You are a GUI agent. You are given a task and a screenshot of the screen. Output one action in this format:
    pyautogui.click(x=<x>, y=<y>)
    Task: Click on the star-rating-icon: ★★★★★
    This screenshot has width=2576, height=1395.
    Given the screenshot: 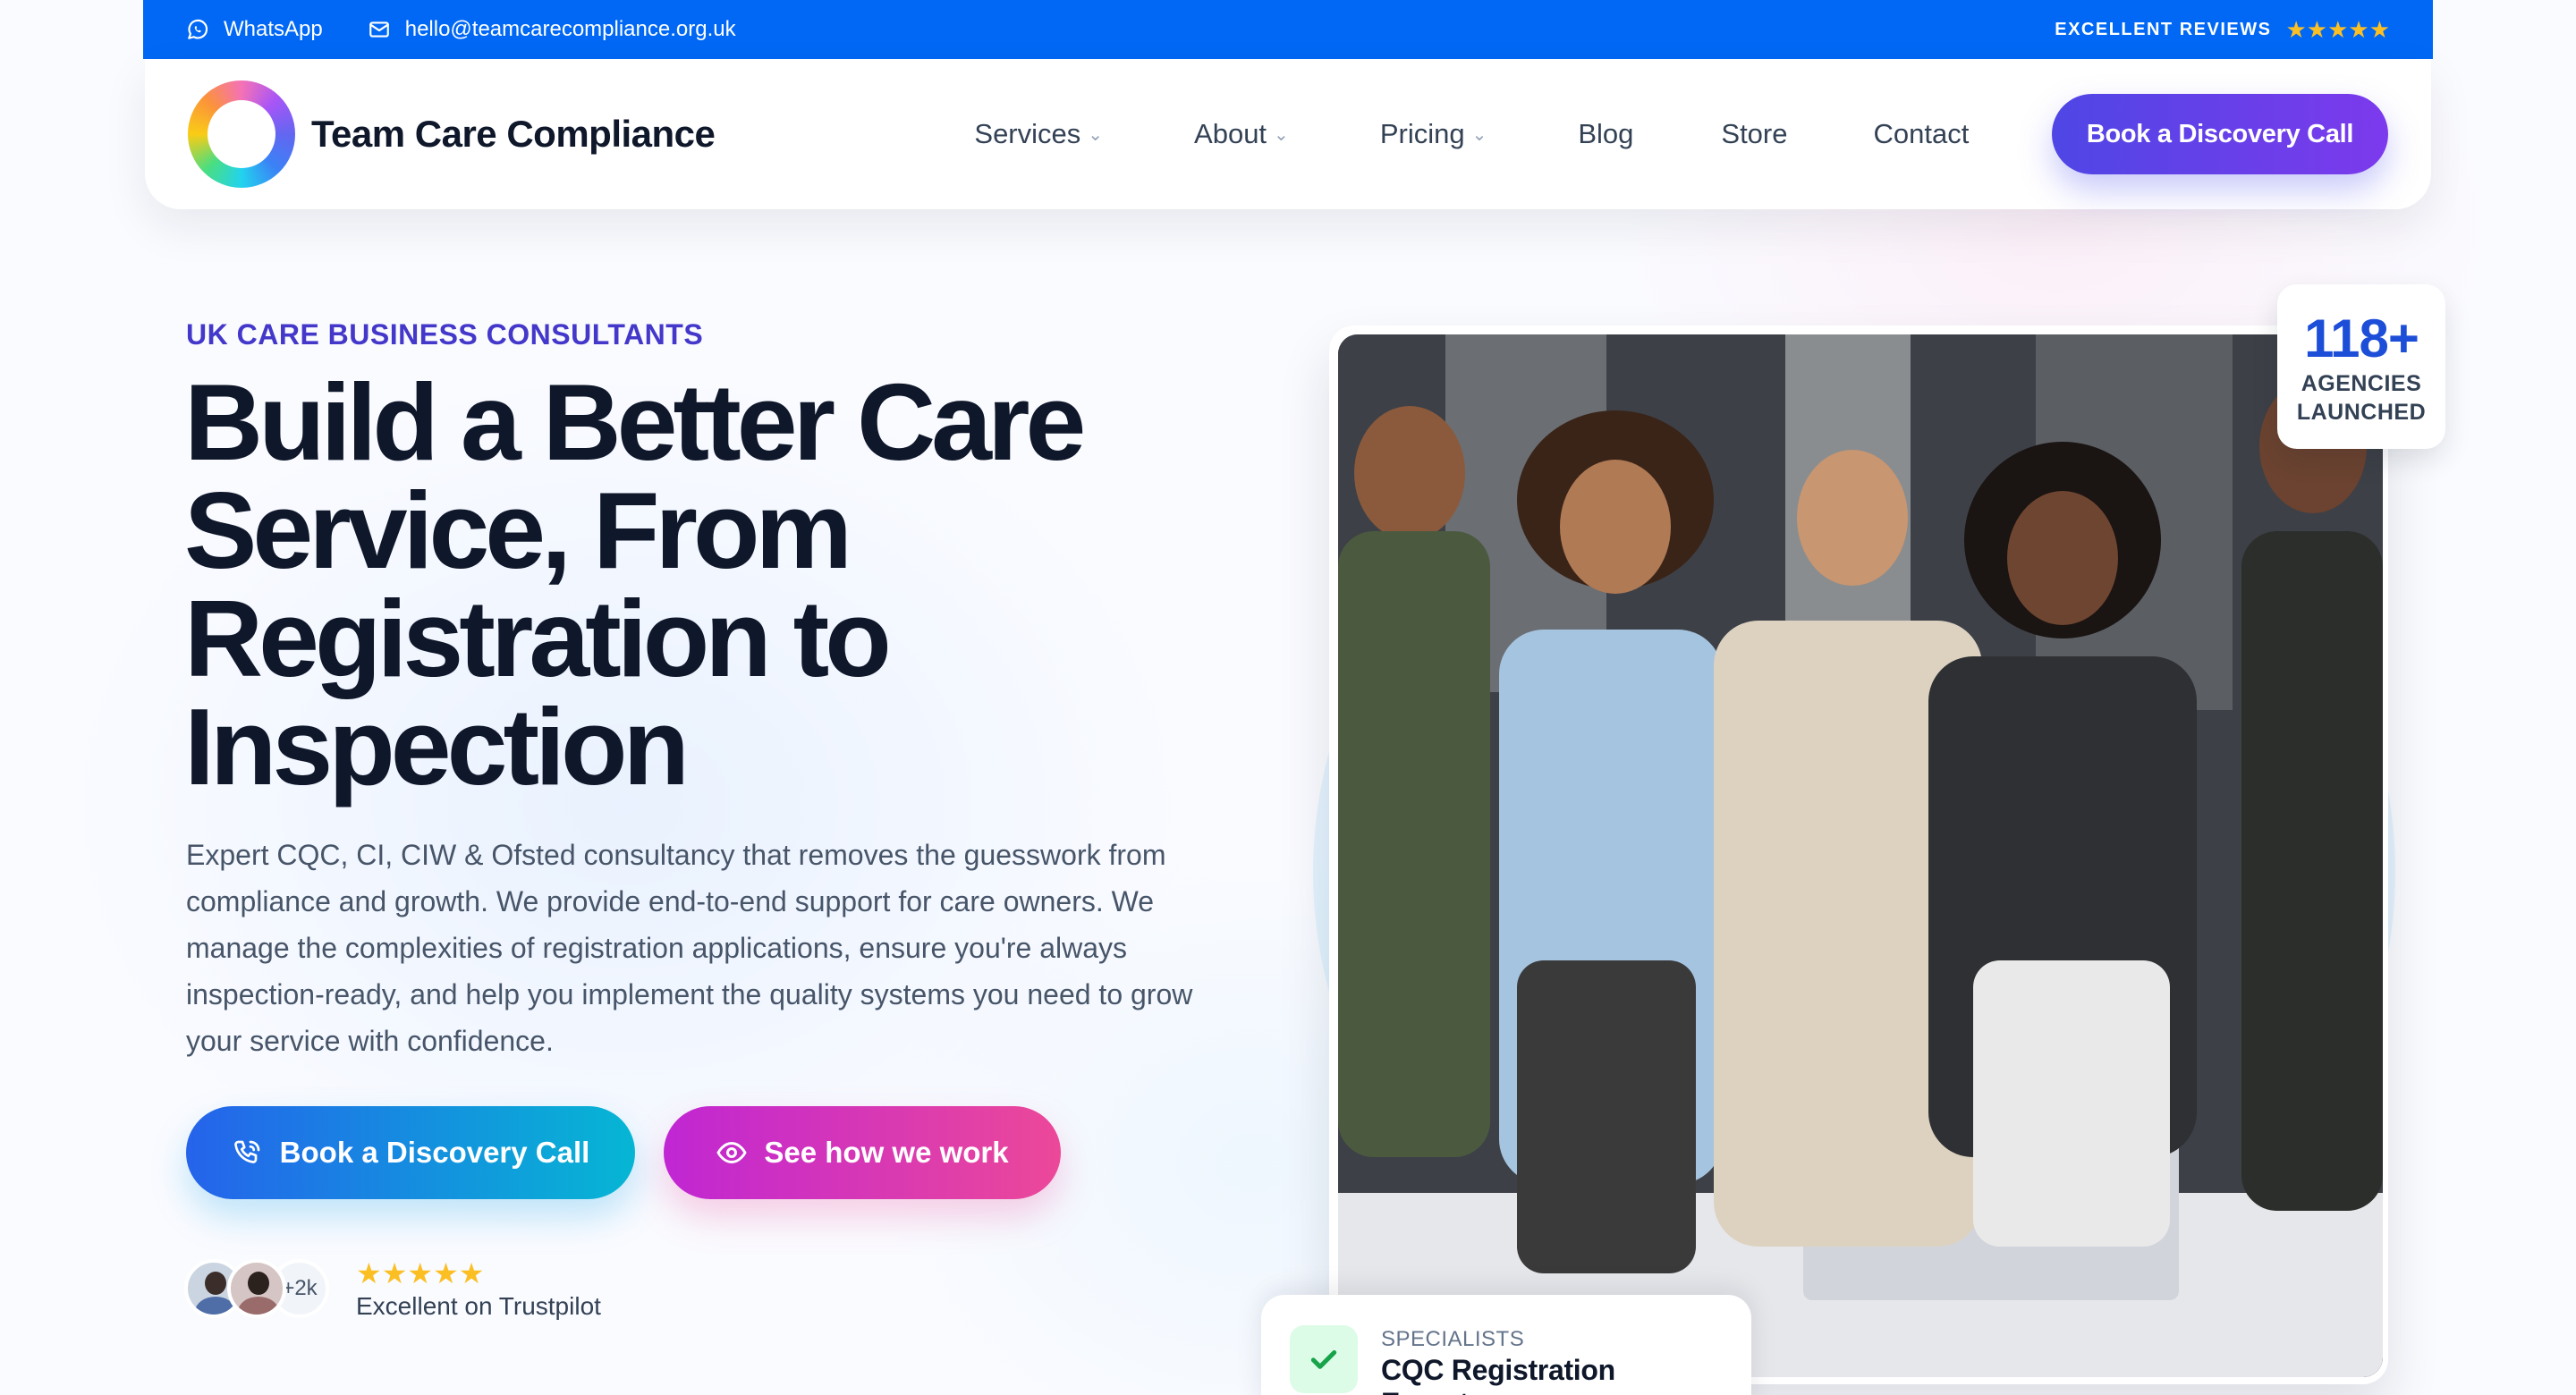 What is the action you would take?
    pyautogui.click(x=420, y=1273)
    